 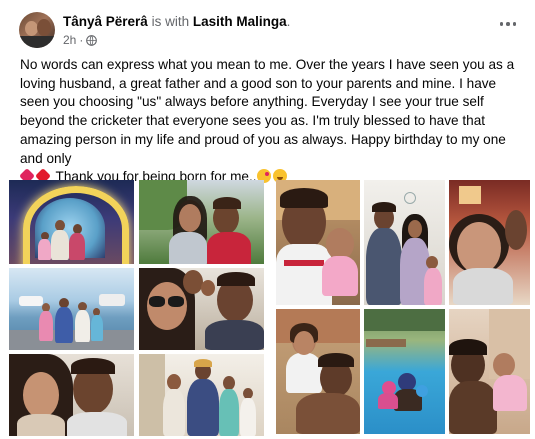 I want to click on photo-couple-park-selfie, so click(x=201, y=222).